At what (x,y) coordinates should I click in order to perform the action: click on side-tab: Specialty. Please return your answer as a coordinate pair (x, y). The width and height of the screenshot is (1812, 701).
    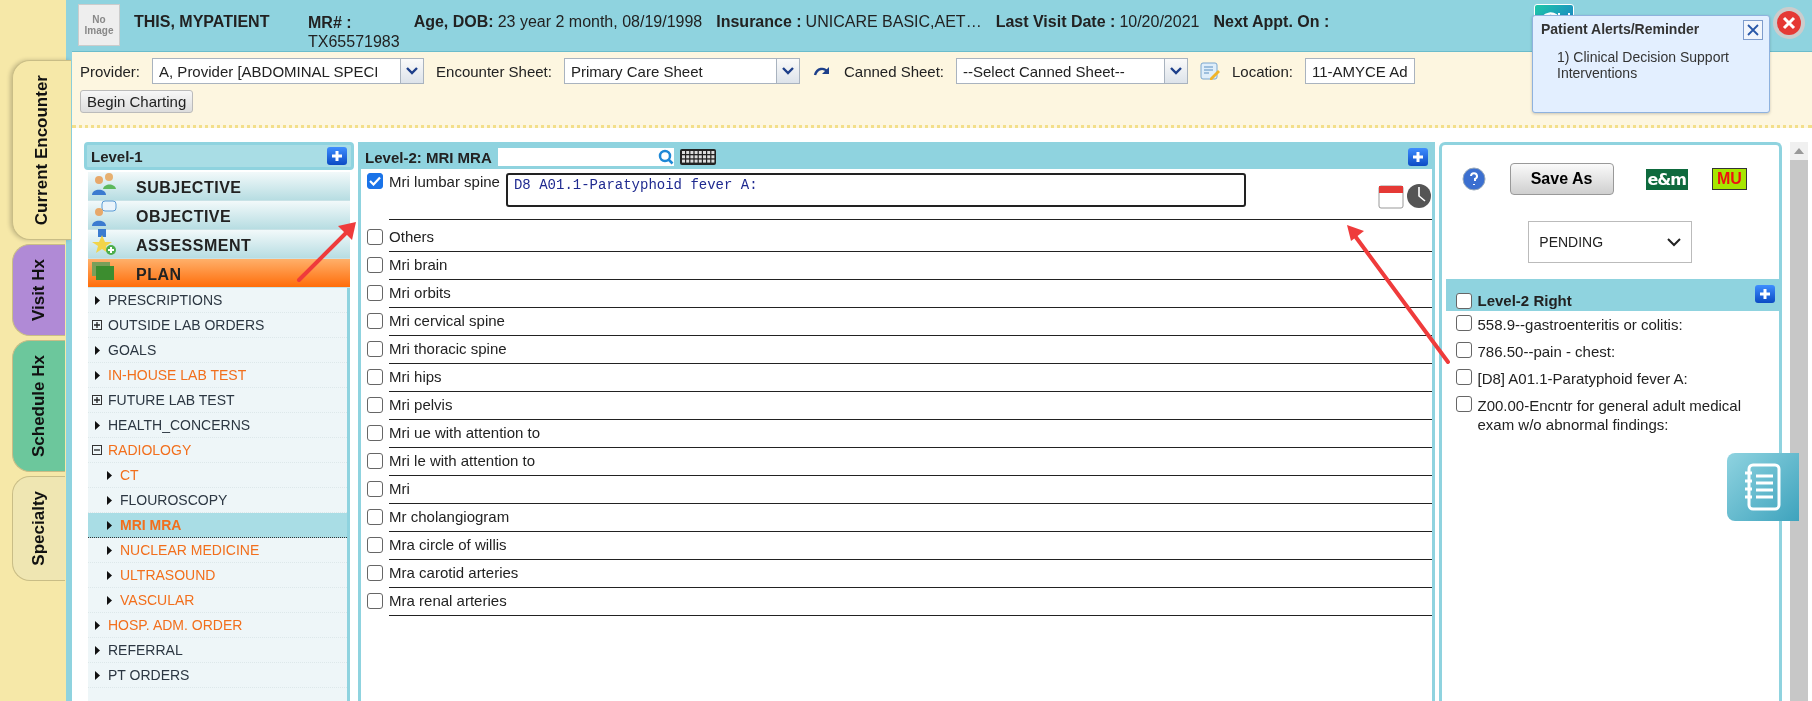
    Looking at the image, I should click on (38, 528).